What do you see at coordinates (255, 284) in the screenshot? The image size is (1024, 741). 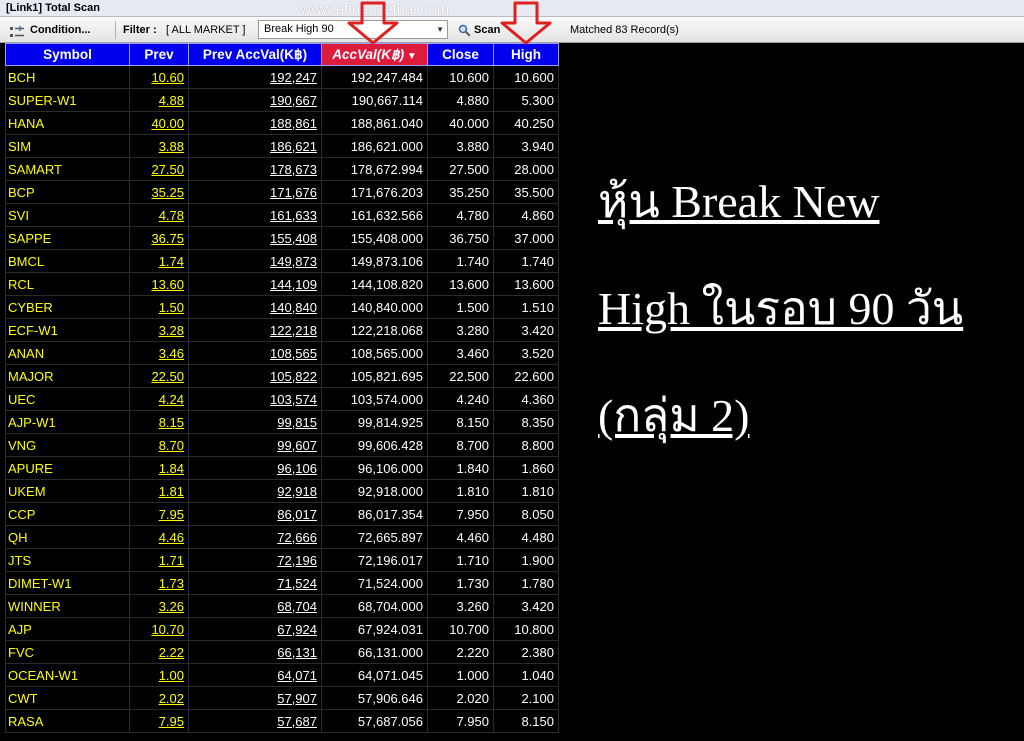 I see `cell-prev-accval: 144,109` at bounding box center [255, 284].